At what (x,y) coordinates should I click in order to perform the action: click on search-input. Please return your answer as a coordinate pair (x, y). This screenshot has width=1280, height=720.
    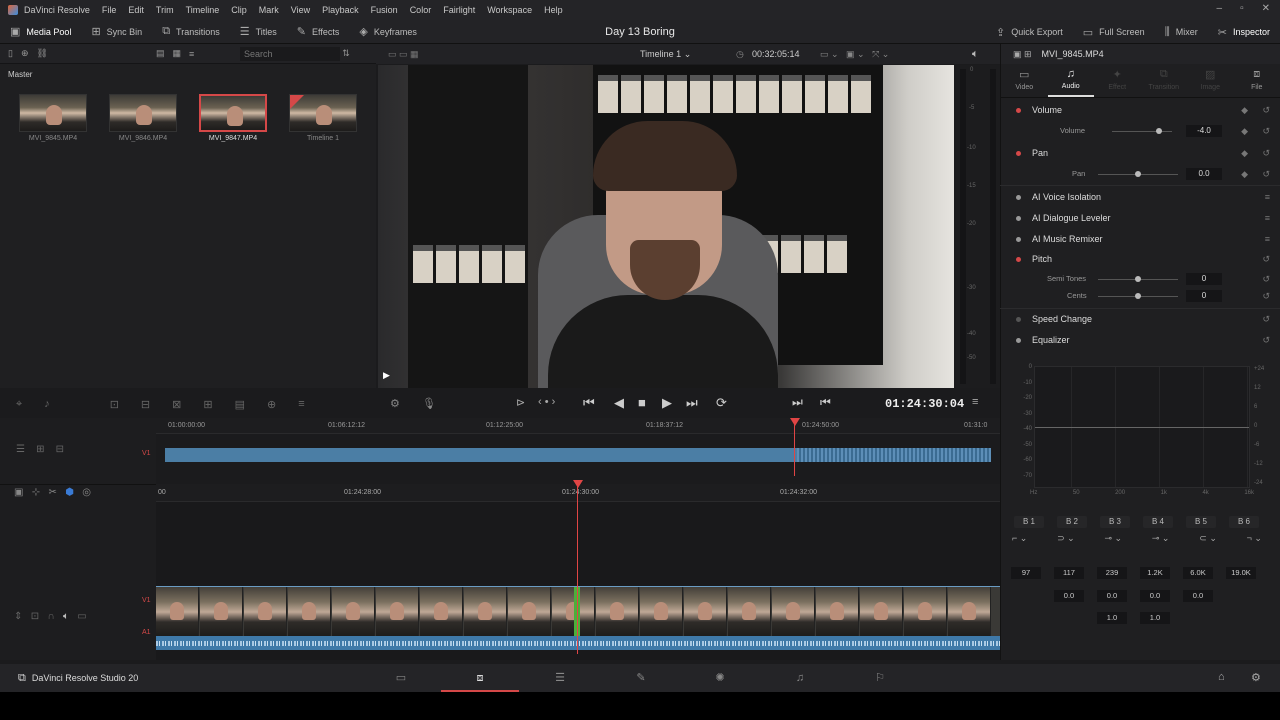
    Looking at the image, I should click on (290, 54).